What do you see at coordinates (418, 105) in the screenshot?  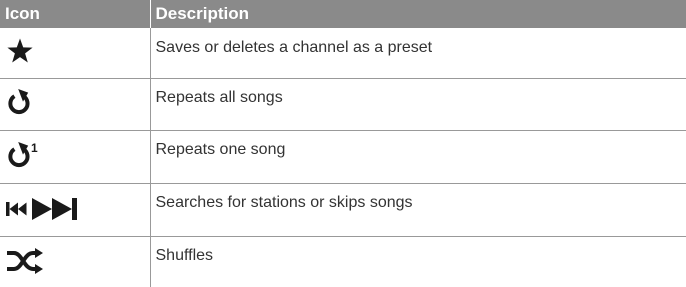 I see `description-cell: Repeats all songs` at bounding box center [418, 105].